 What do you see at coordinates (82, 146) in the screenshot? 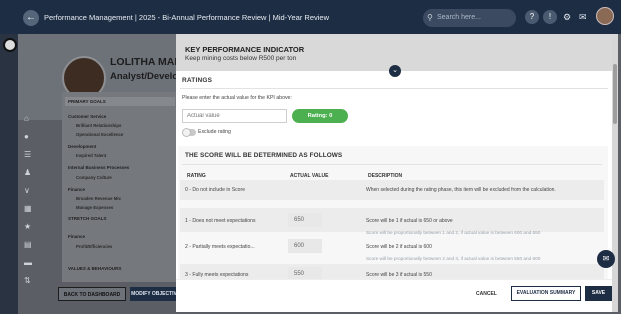
I see `goal-development: Development` at bounding box center [82, 146].